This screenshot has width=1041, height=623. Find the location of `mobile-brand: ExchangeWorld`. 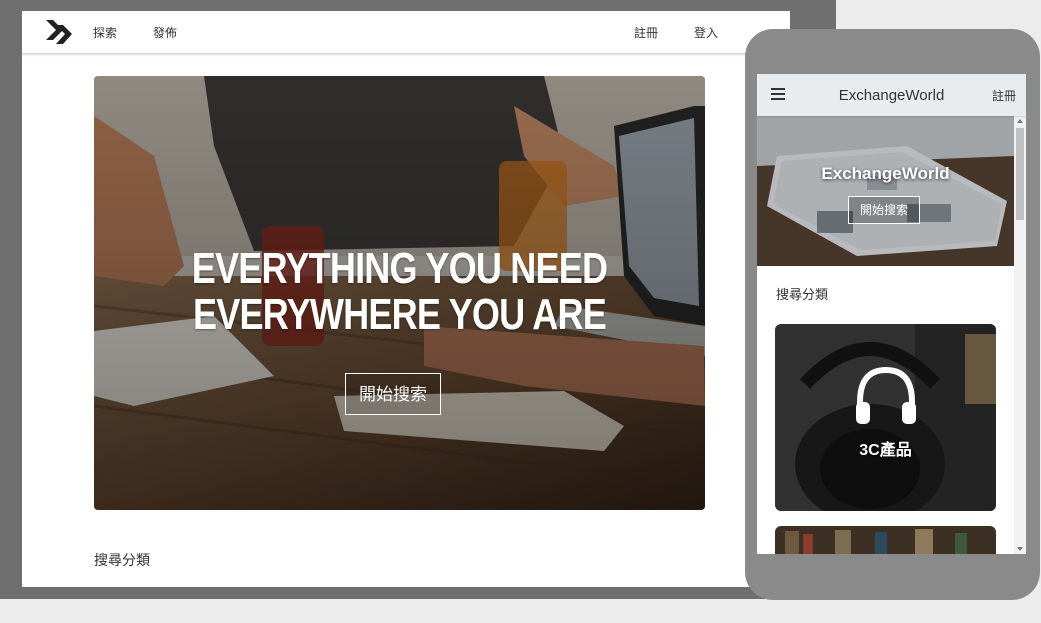

mobile-brand: ExchangeWorld is located at coordinates (891, 95).